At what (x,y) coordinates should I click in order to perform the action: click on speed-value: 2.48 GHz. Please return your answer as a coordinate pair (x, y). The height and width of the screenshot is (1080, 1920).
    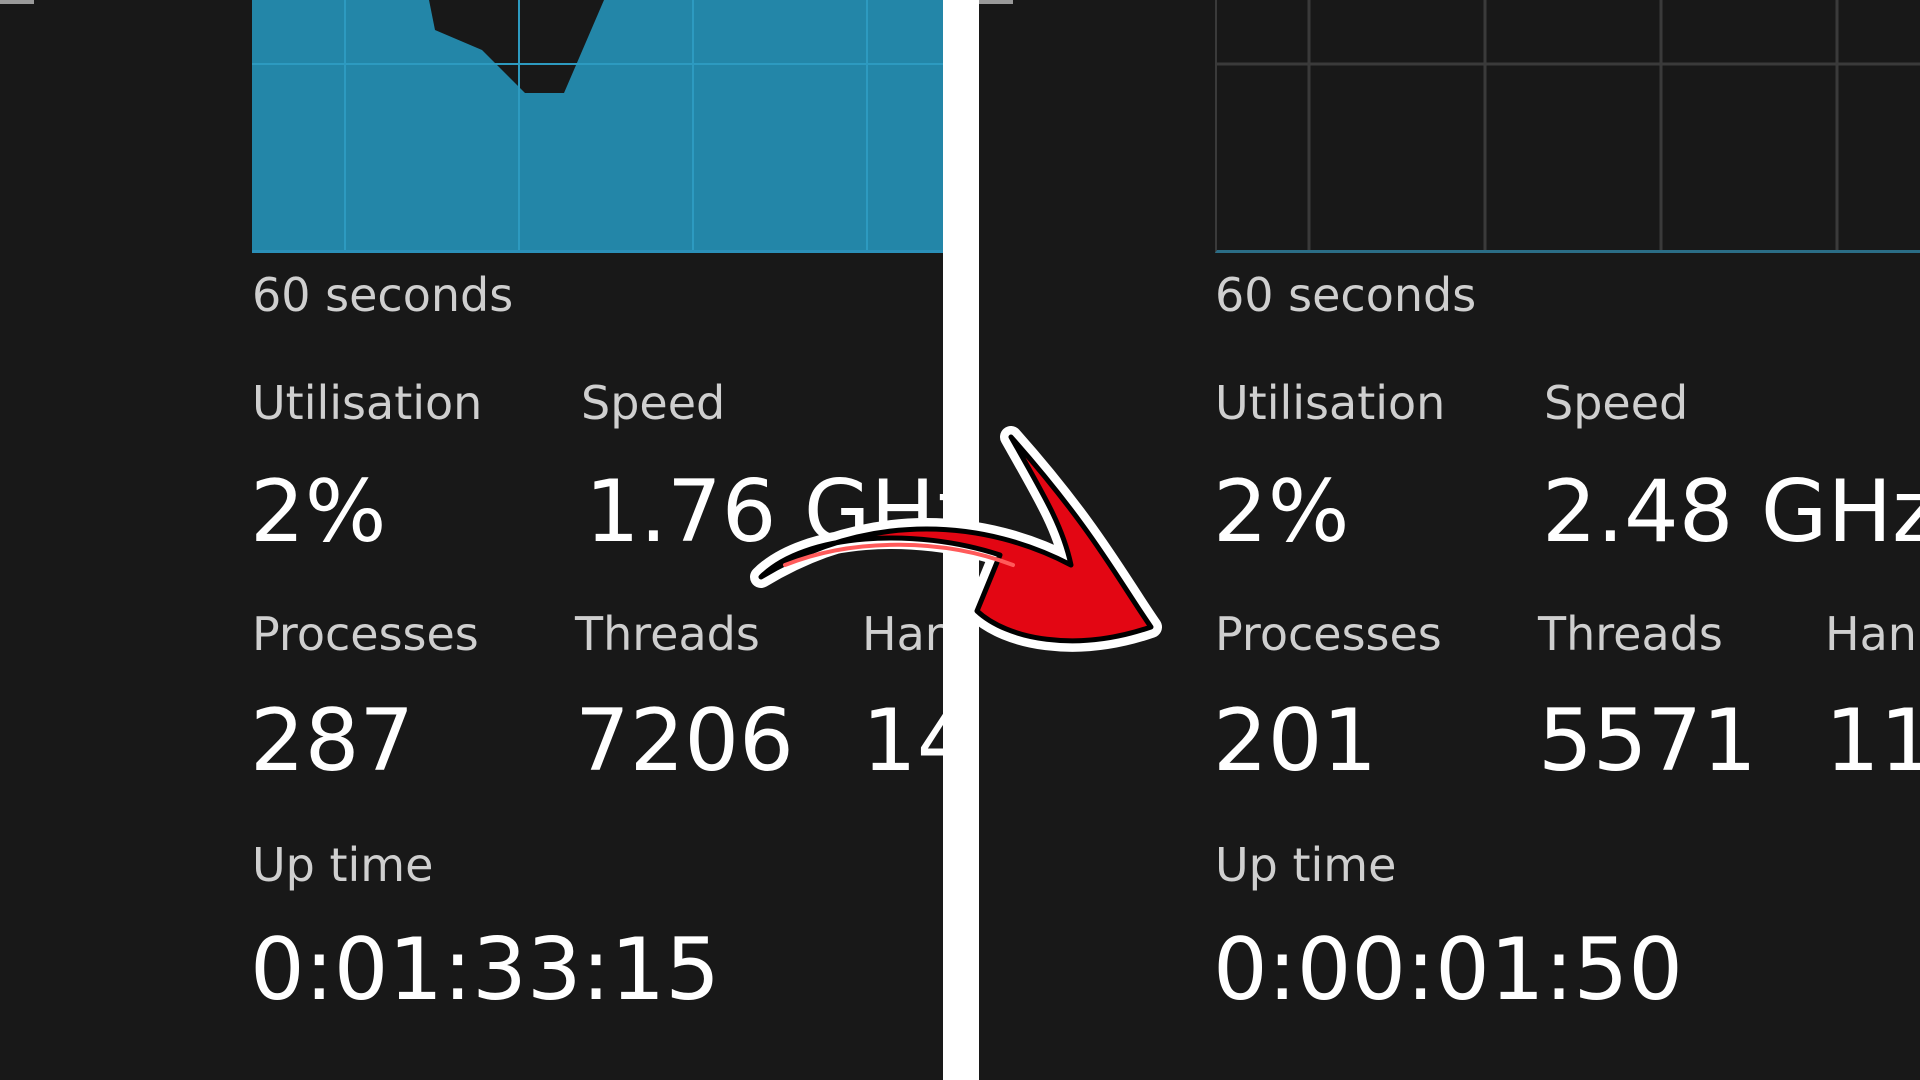
    Looking at the image, I should click on (1731, 512).